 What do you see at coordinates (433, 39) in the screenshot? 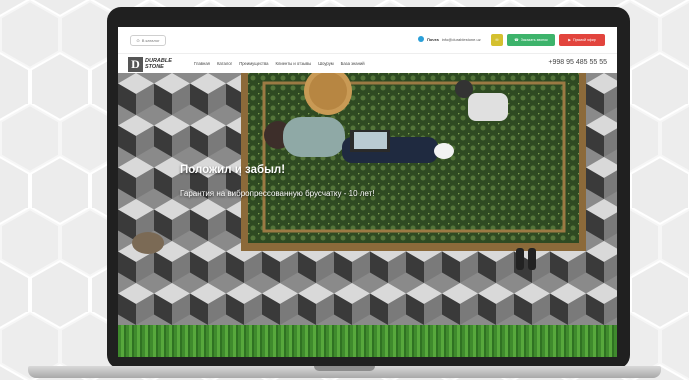
I see `contact-label: Почта` at bounding box center [433, 39].